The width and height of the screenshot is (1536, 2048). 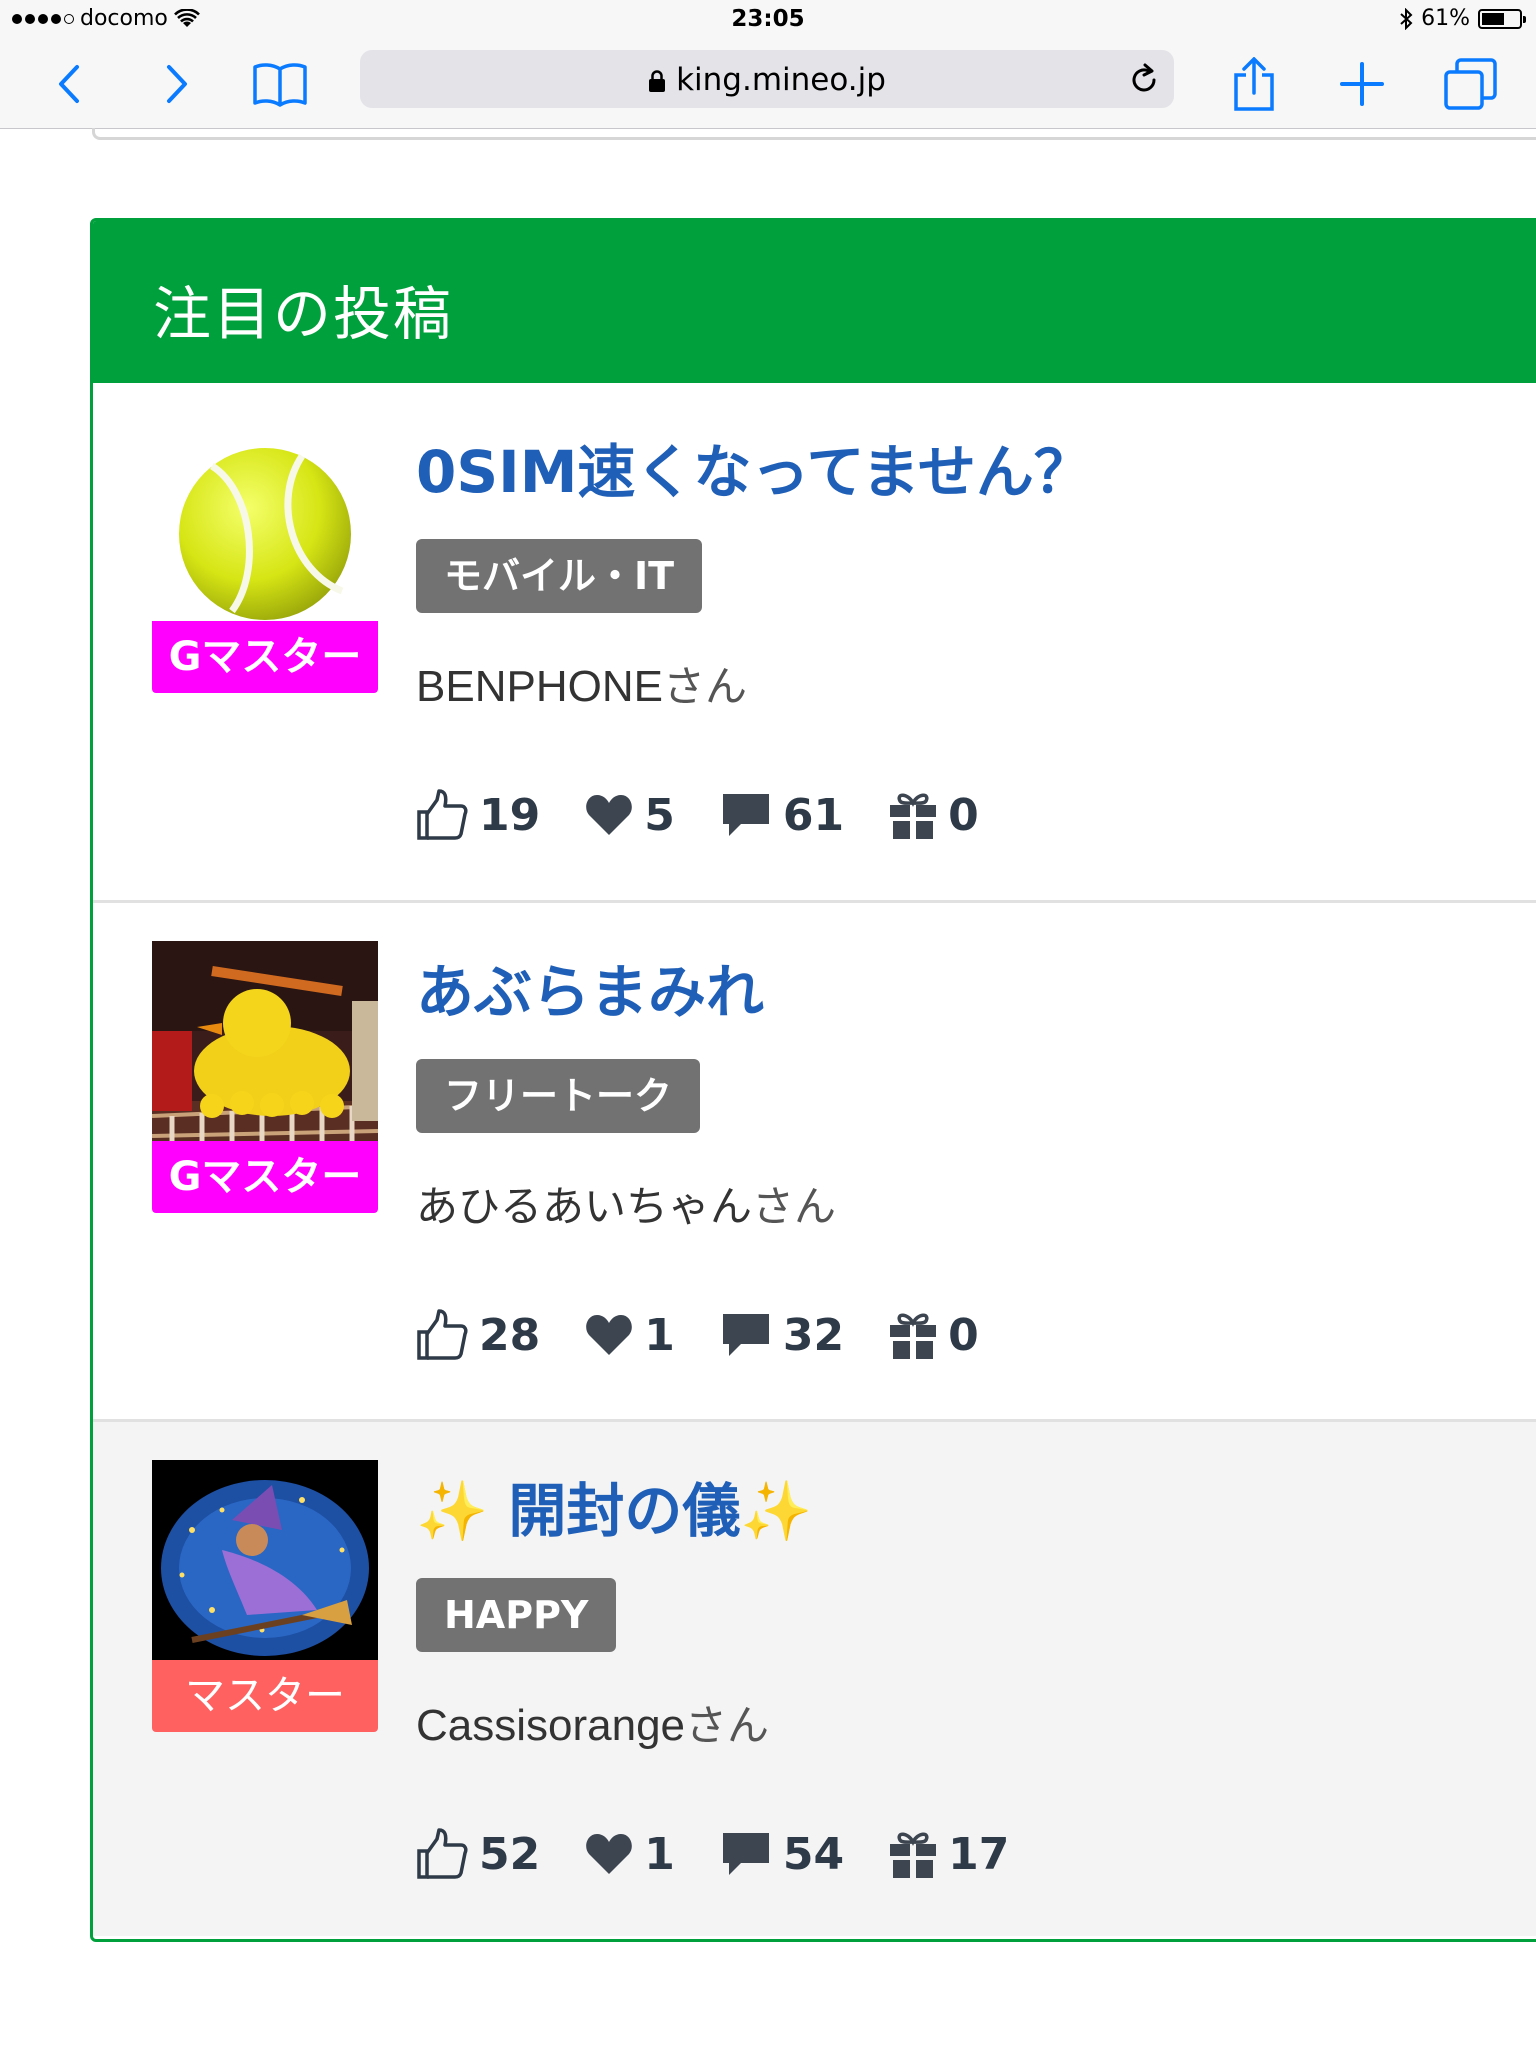 I want to click on like-count: 52, so click(x=477, y=1854).